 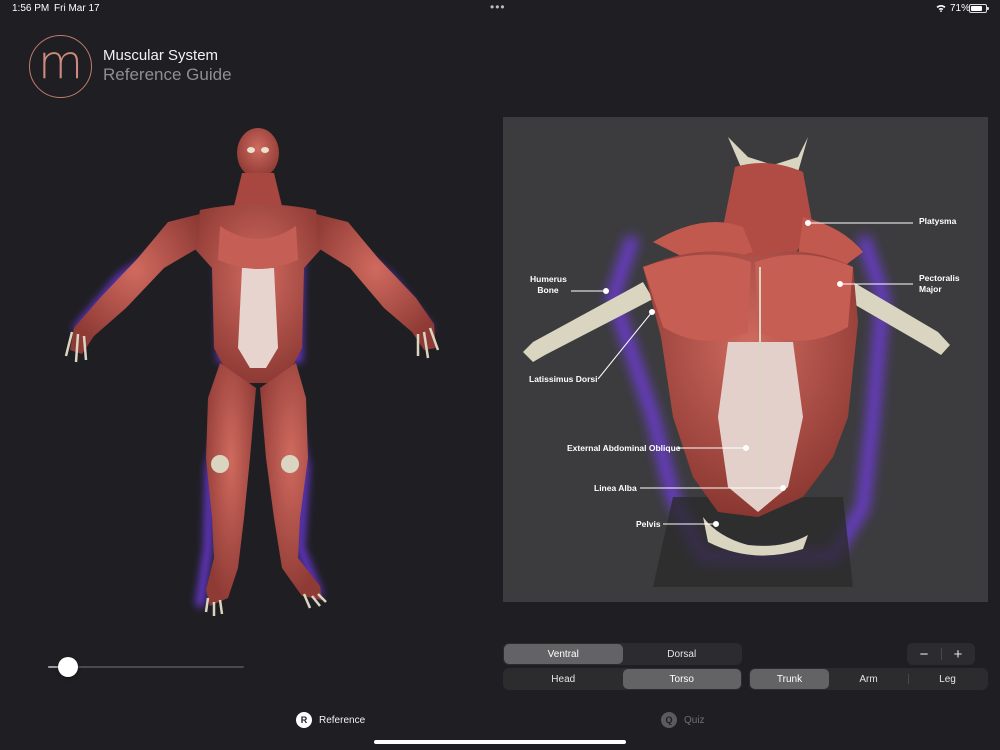 What do you see at coordinates (31, 8) in the screenshot?
I see `status-time: 1:56 PM` at bounding box center [31, 8].